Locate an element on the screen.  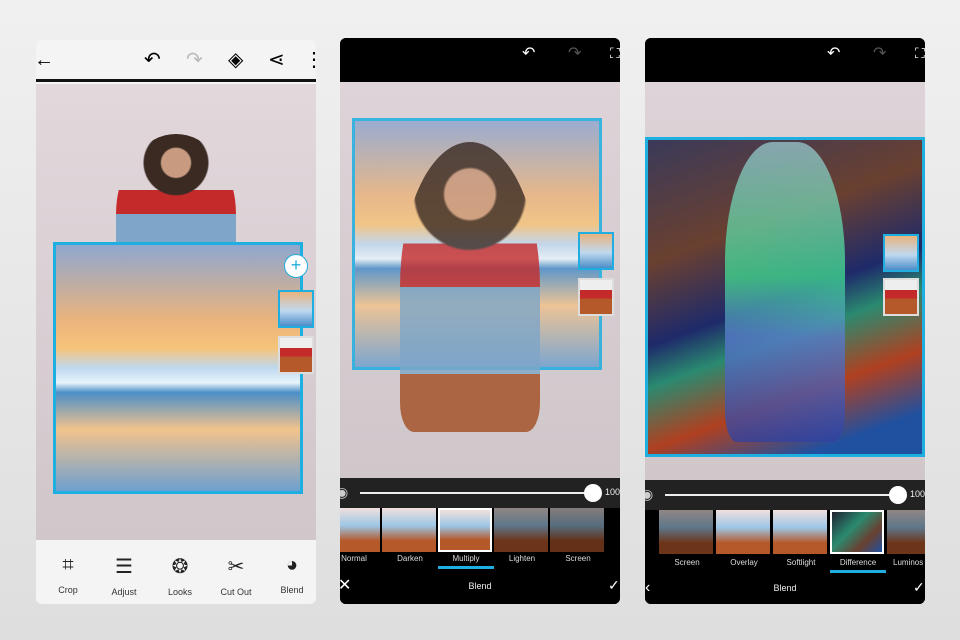
tool-adjust: ☰ Adjust is located at coordinates (124, 575).